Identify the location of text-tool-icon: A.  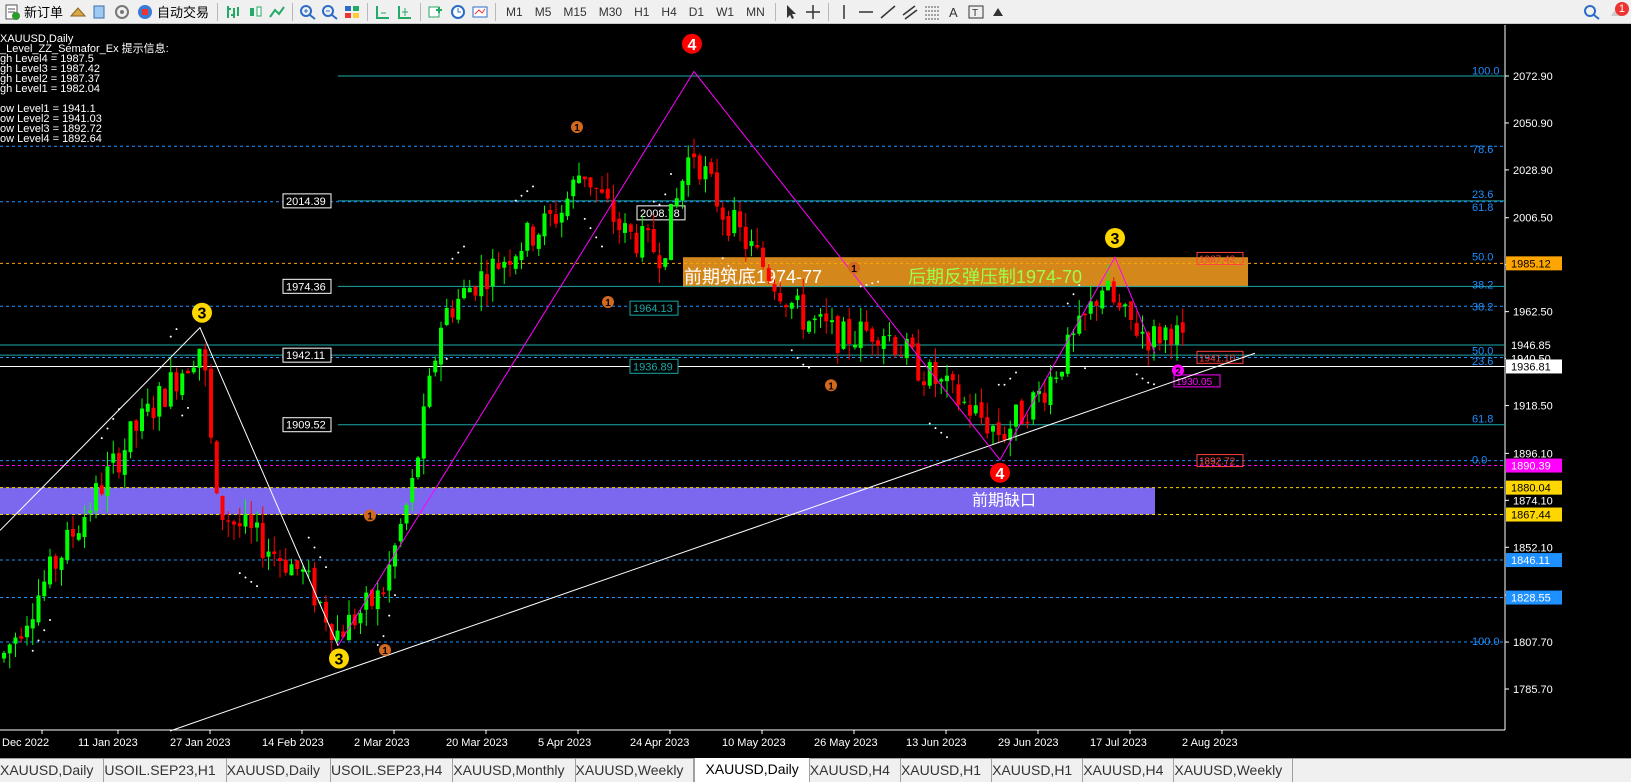
(954, 12).